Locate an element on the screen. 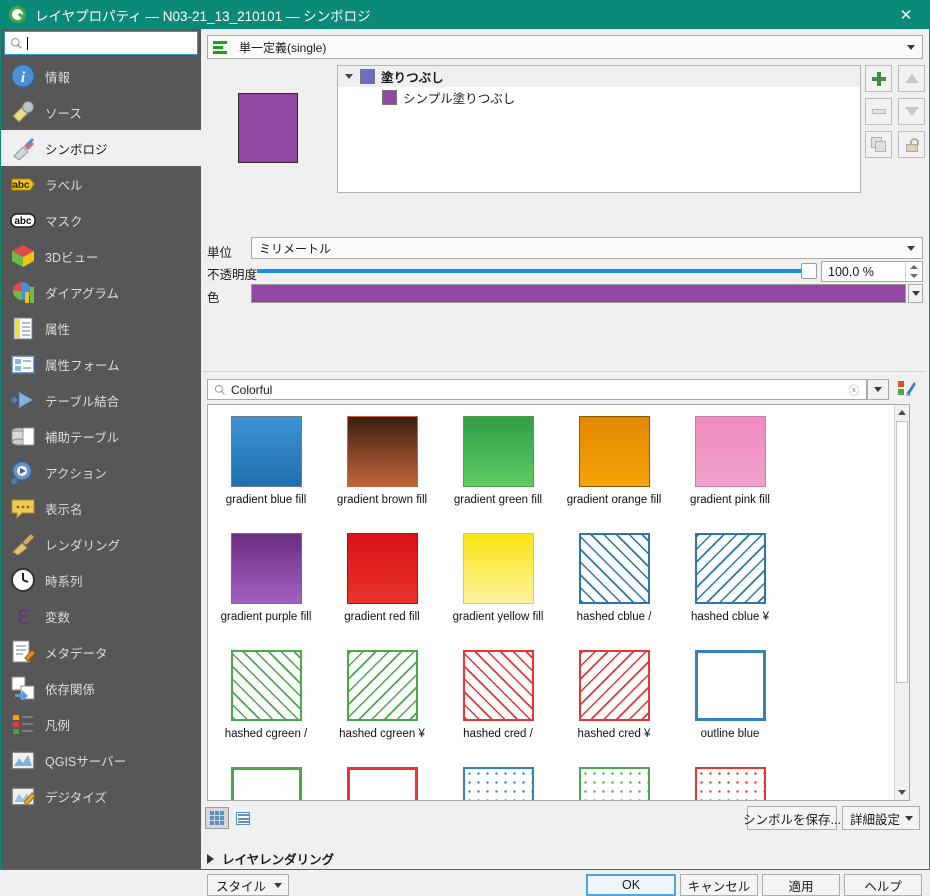 The image size is (930, 896). opacity-slider is located at coordinates (535, 271).